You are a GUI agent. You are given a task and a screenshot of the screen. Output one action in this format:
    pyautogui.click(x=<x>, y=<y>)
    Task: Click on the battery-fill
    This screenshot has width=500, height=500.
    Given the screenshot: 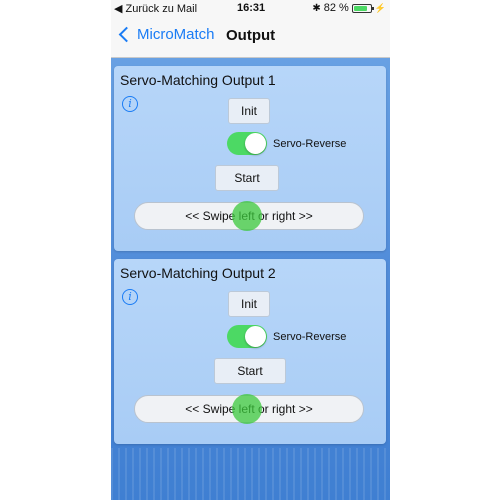 What is the action you would take?
    pyautogui.click(x=360, y=8)
    